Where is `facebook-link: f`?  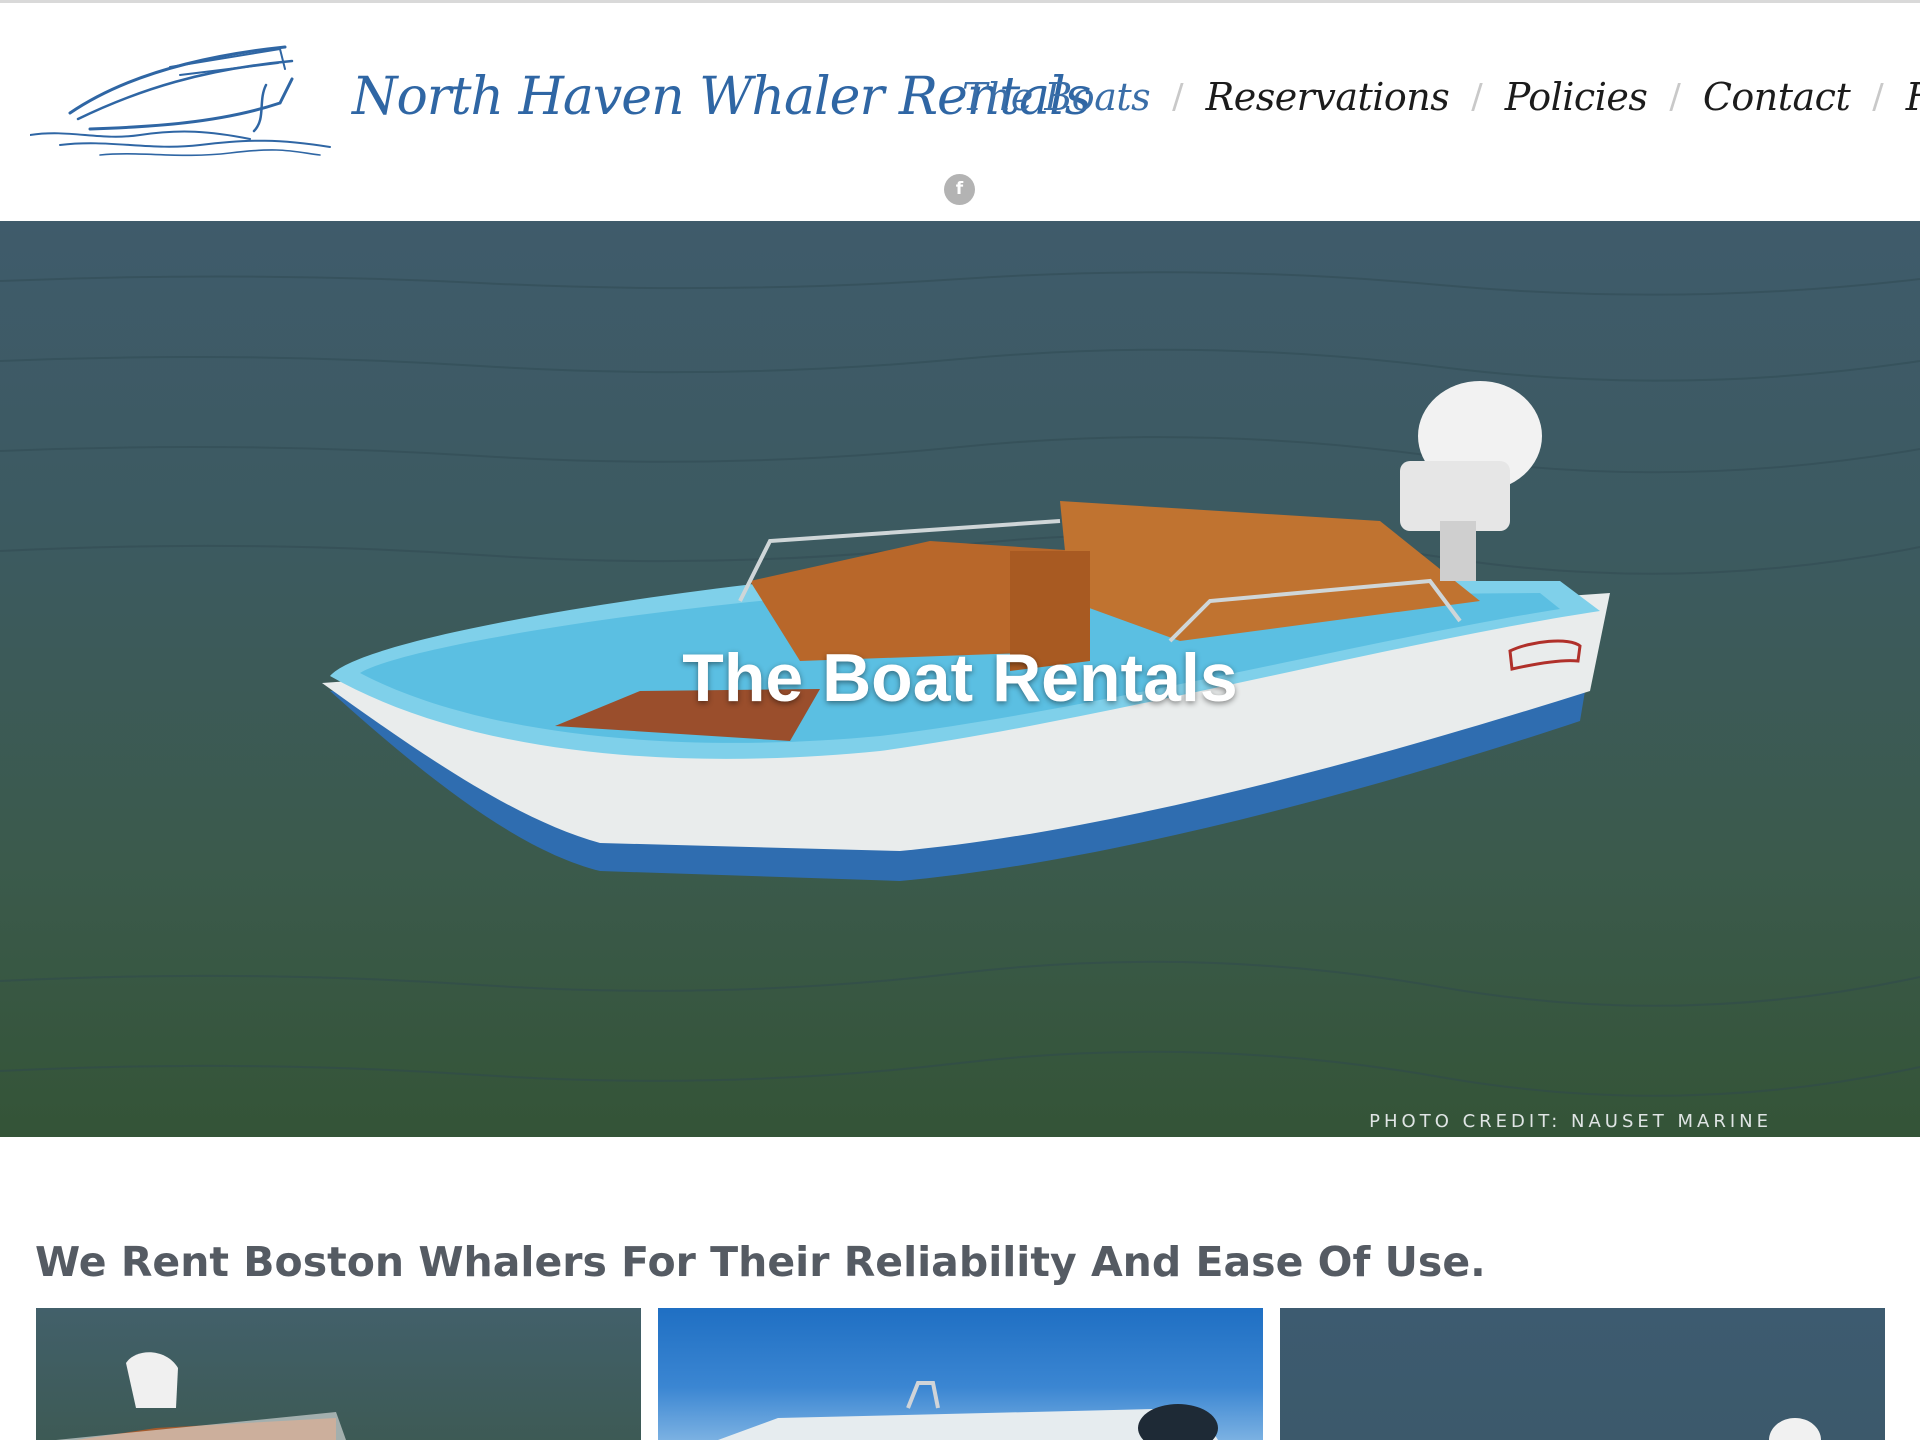 facebook-link: f is located at coordinates (959, 189).